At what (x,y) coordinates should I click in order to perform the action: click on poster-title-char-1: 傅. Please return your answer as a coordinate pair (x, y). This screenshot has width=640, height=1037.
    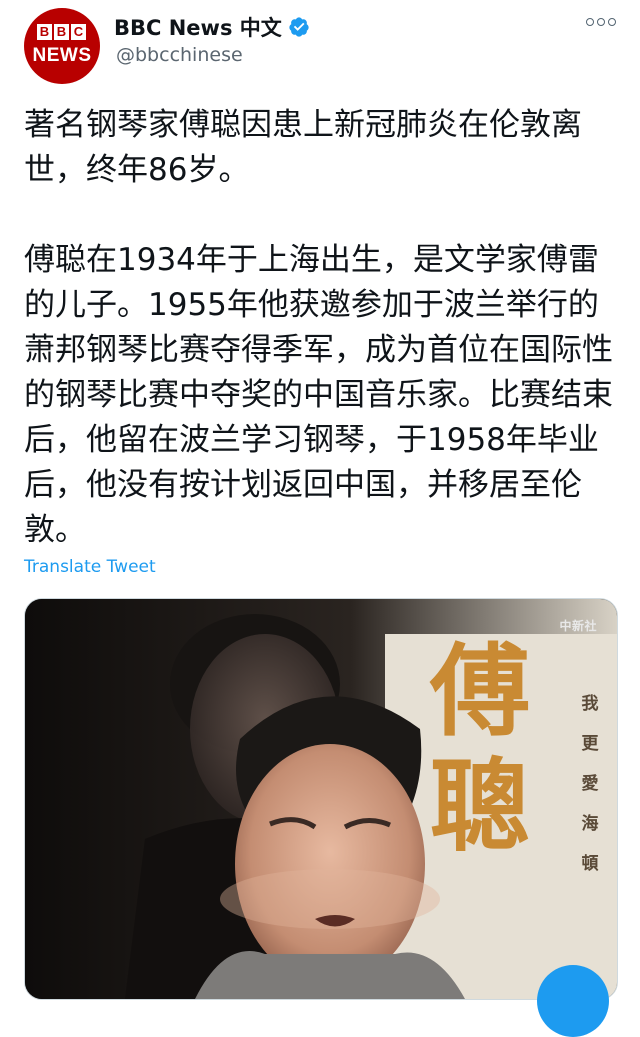
    Looking at the image, I should click on (480, 691).